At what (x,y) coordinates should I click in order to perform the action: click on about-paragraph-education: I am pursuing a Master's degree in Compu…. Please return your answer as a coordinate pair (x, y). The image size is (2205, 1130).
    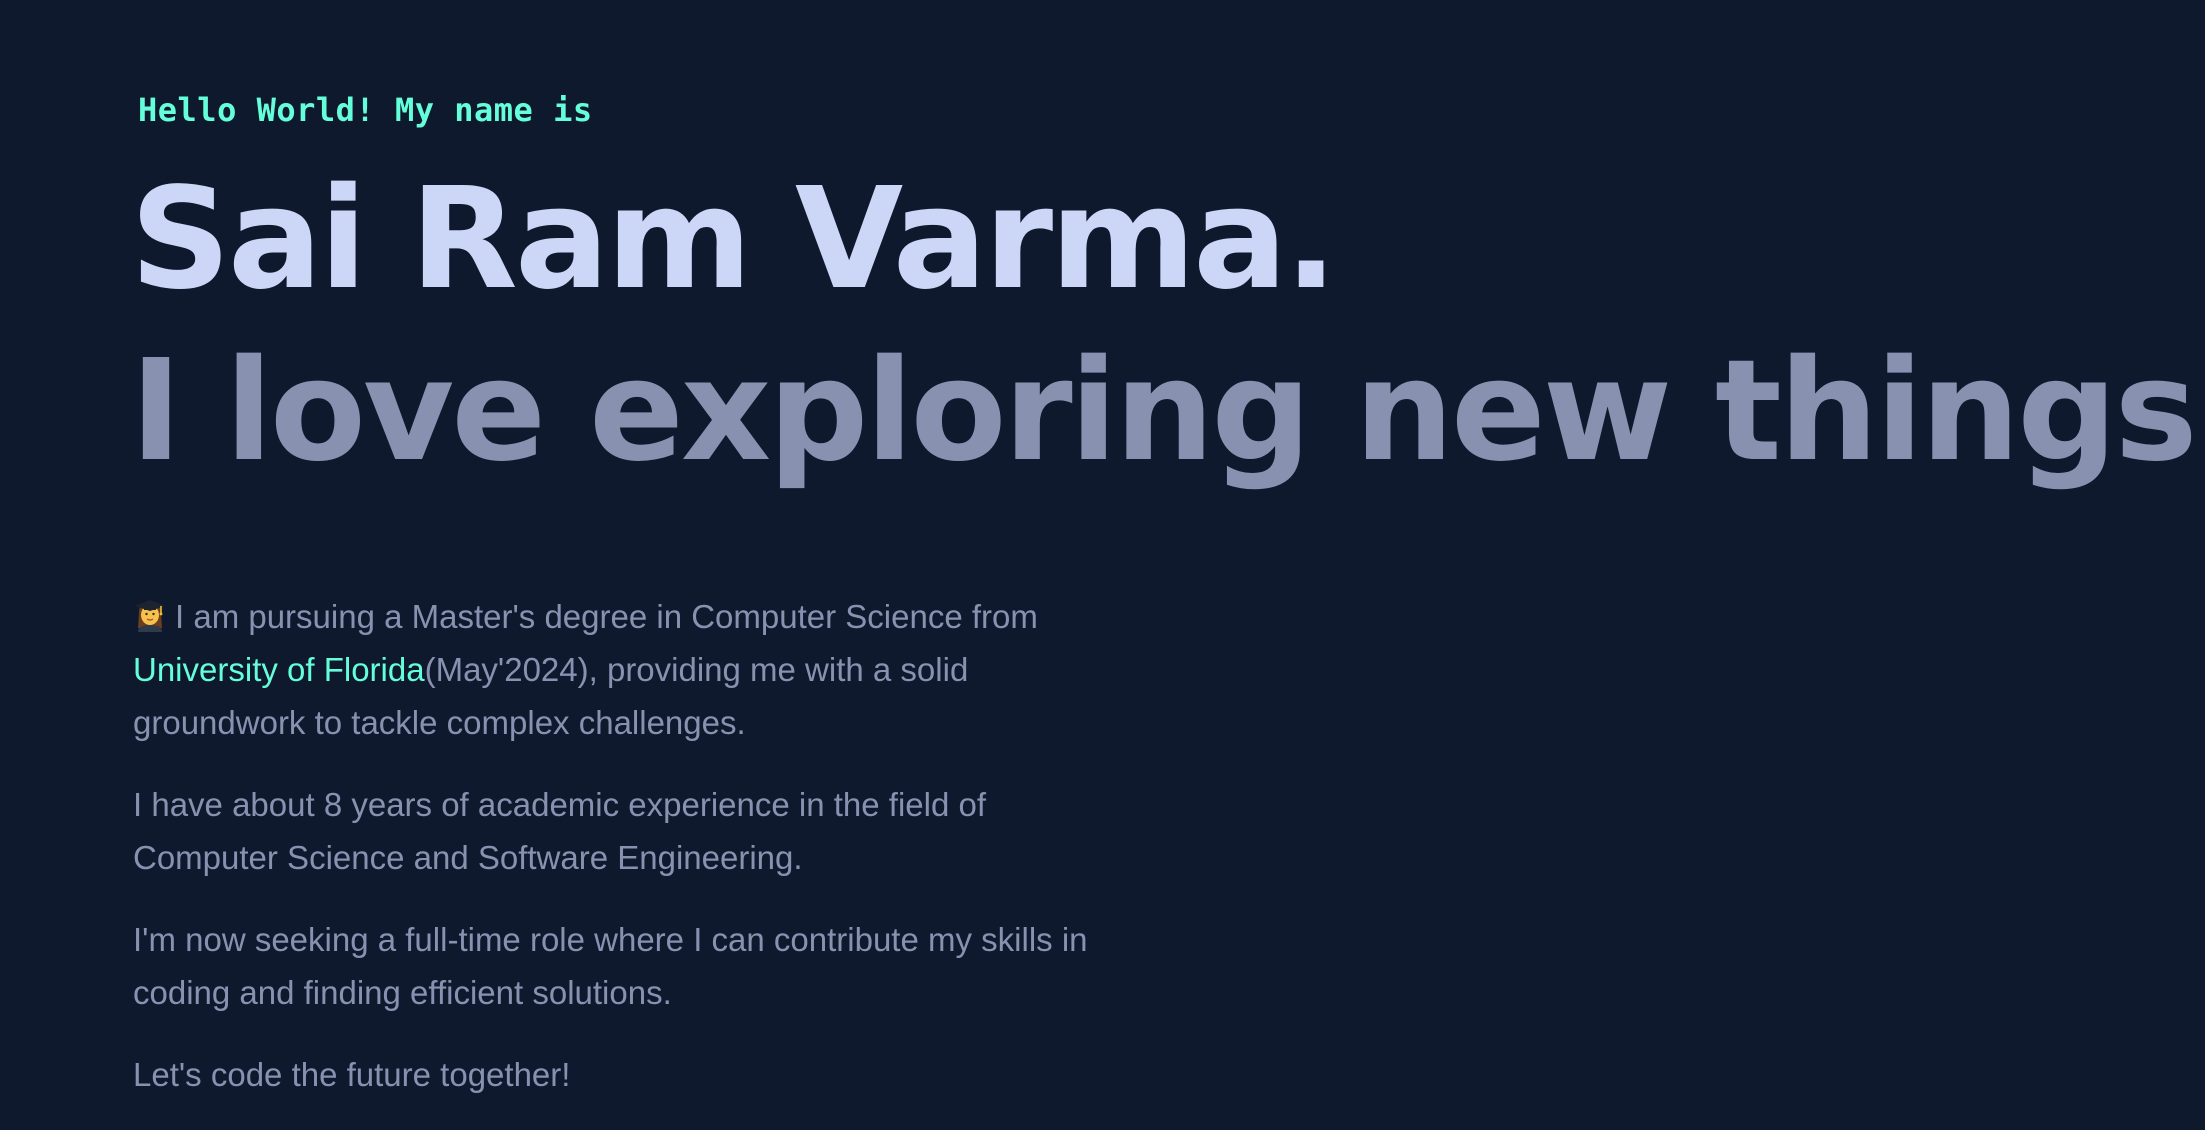
    Looking at the image, I should click on (633, 669).